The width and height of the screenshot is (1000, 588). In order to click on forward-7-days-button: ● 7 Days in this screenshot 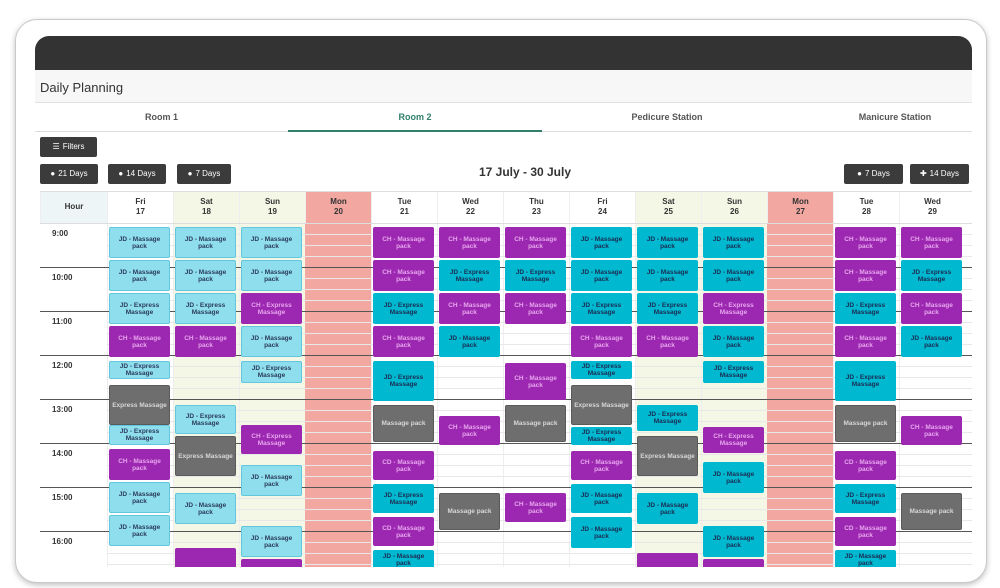, I will do `click(873, 174)`.